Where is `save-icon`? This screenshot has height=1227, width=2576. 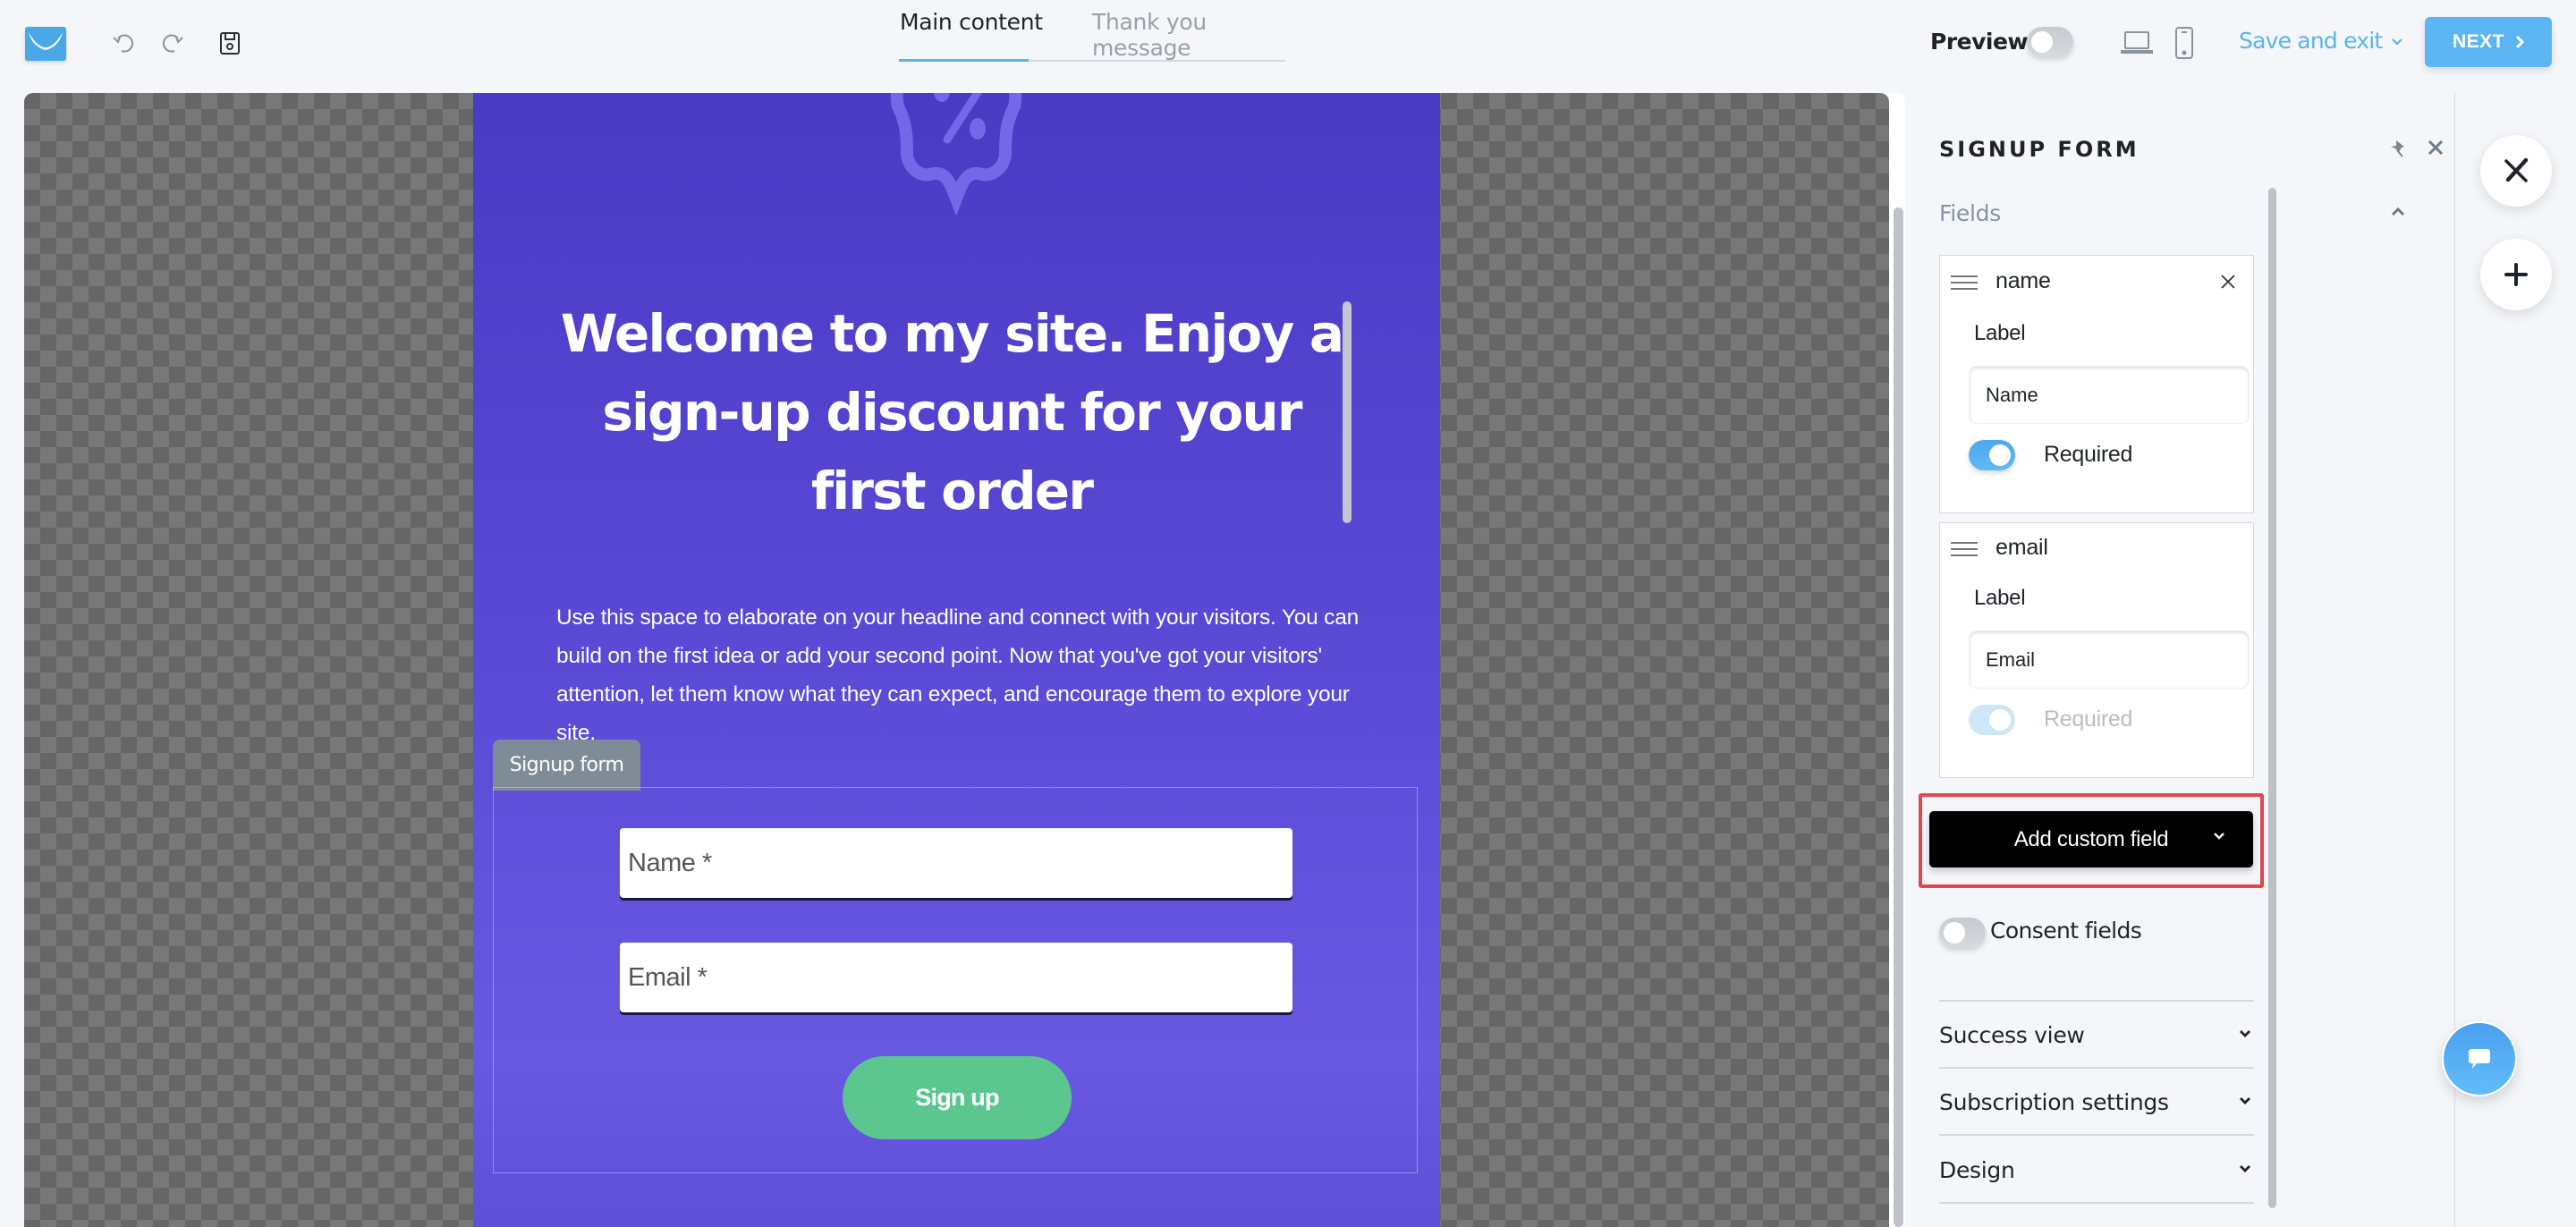
save-icon is located at coordinates (230, 43).